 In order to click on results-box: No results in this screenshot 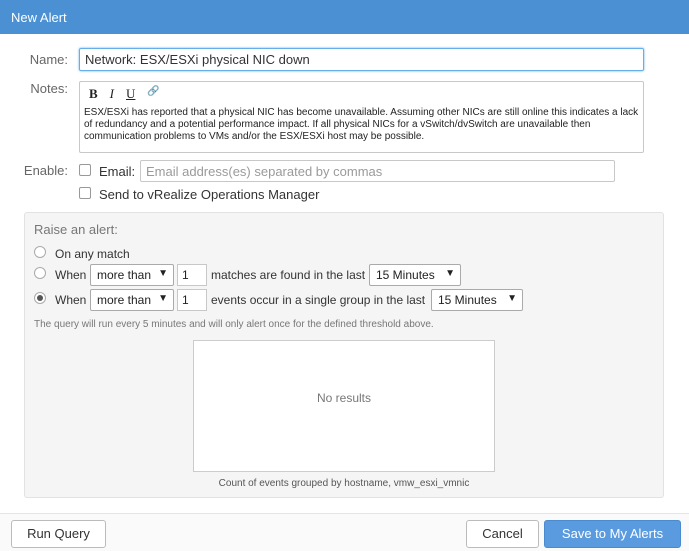, I will do `click(344, 406)`.